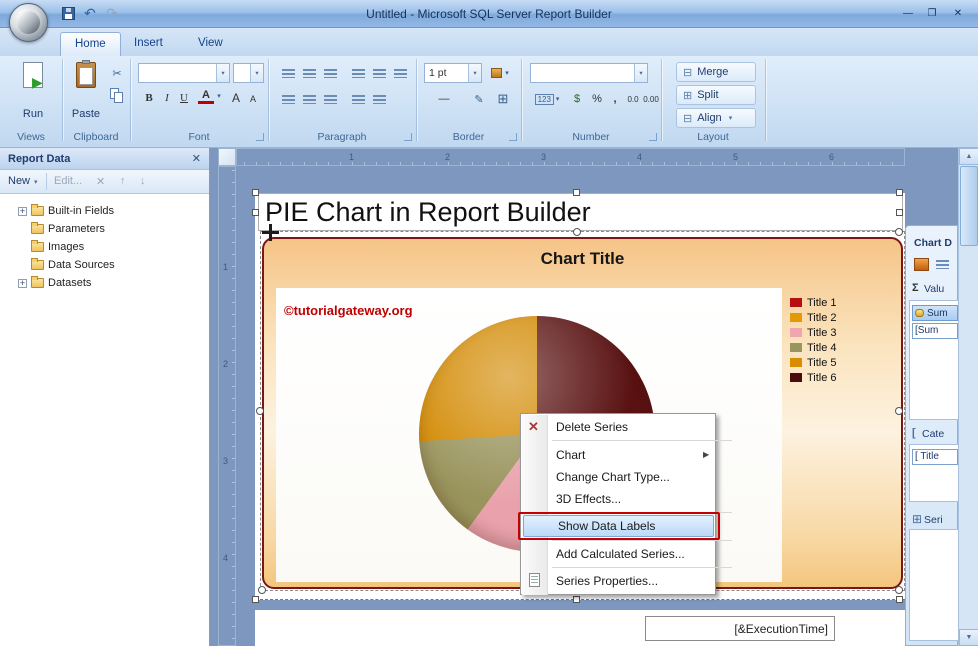  I want to click on pane-menu-icon, so click(942, 264).